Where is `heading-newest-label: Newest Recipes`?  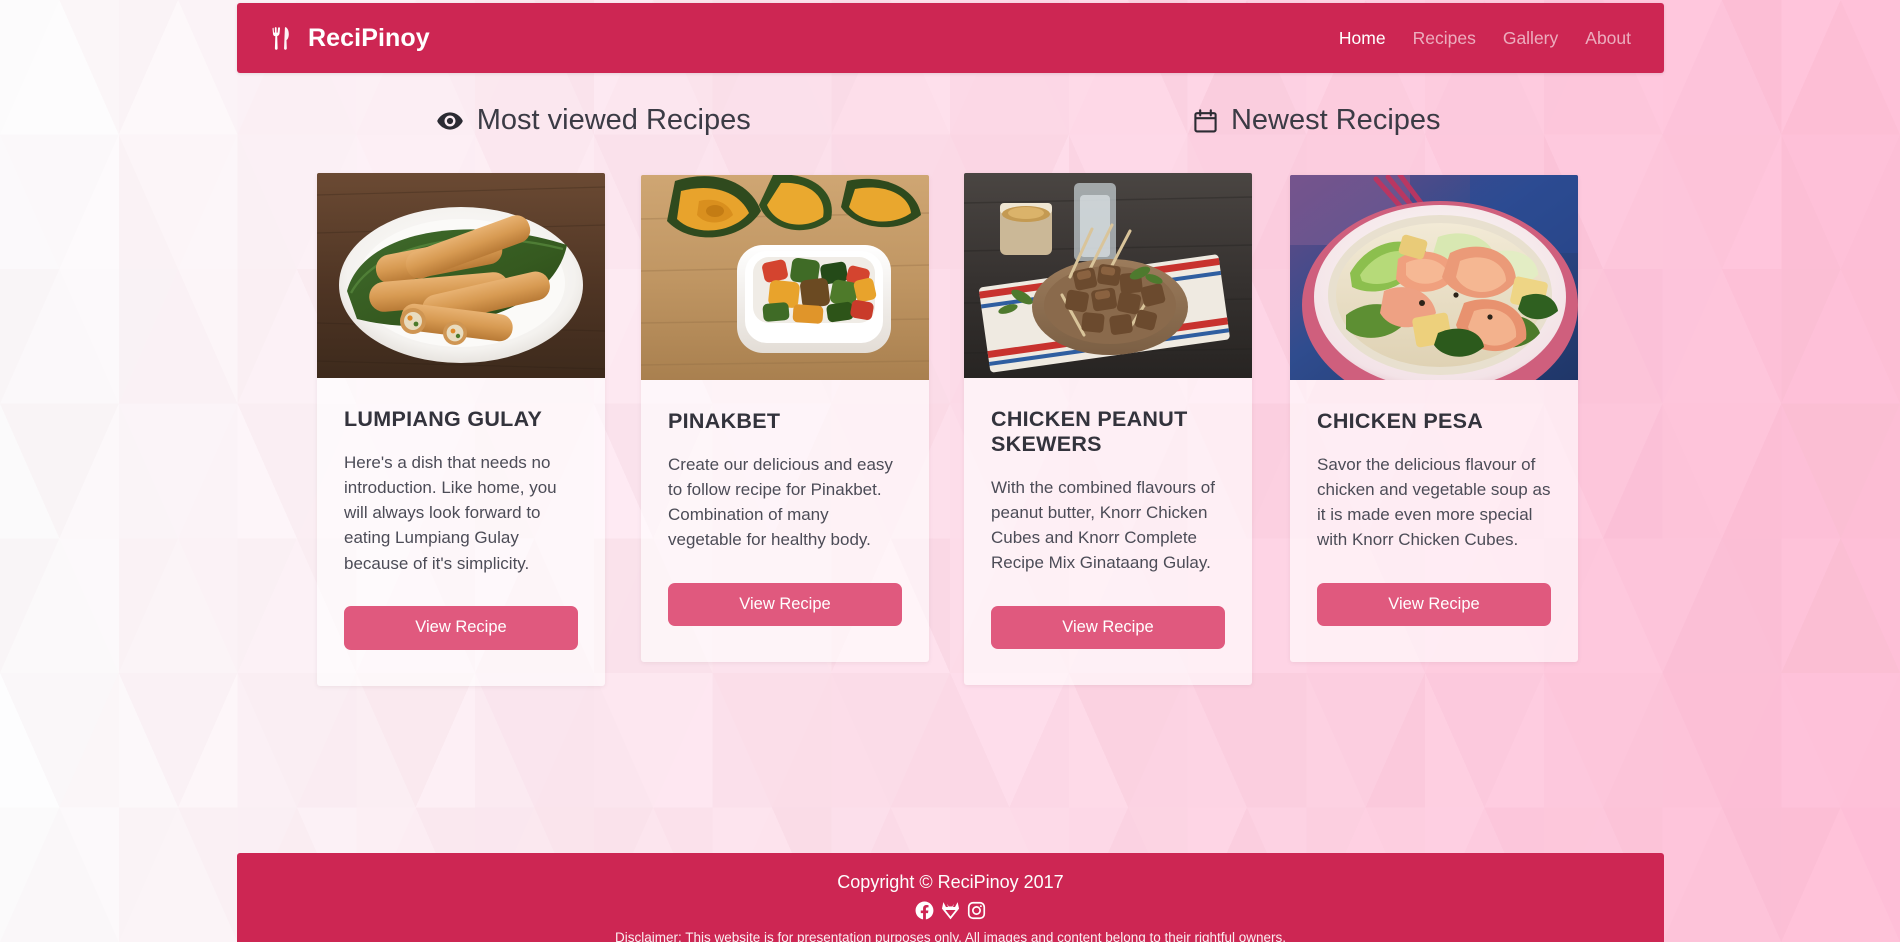
heading-newest-label: Newest Recipes is located at coordinates (1335, 120).